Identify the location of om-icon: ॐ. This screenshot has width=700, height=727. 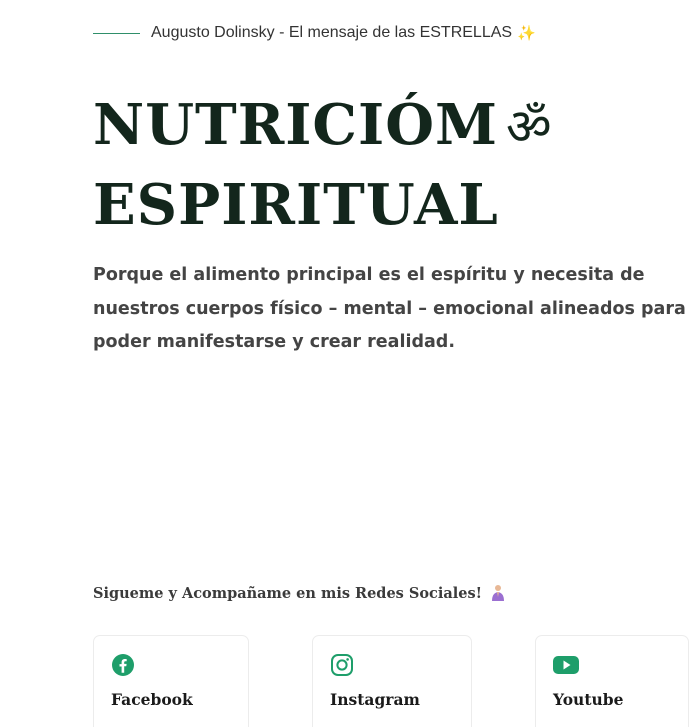
(529, 127).